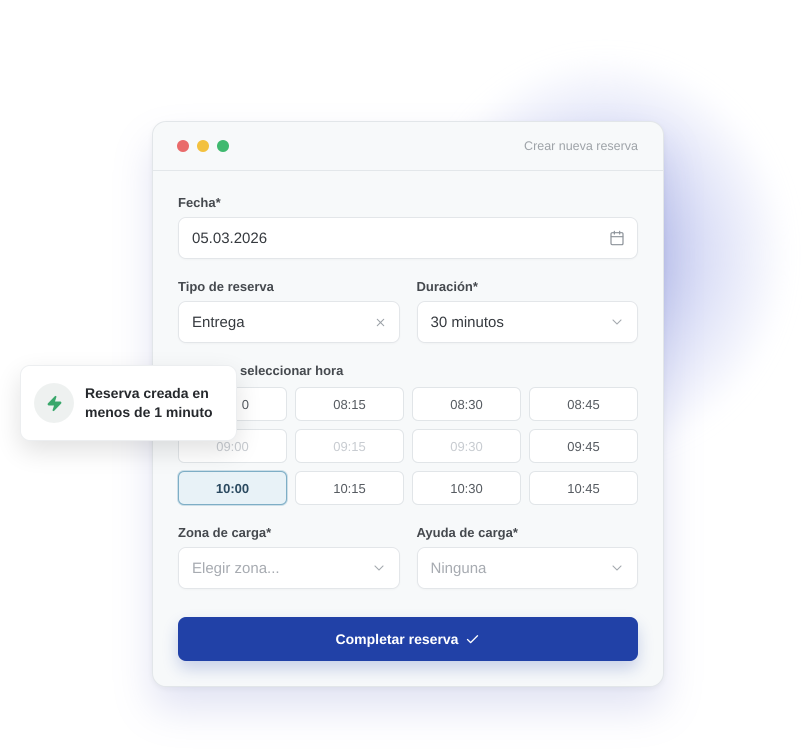 This screenshot has height=749, width=802. I want to click on field-label: Ayuda de carga*, so click(467, 533).